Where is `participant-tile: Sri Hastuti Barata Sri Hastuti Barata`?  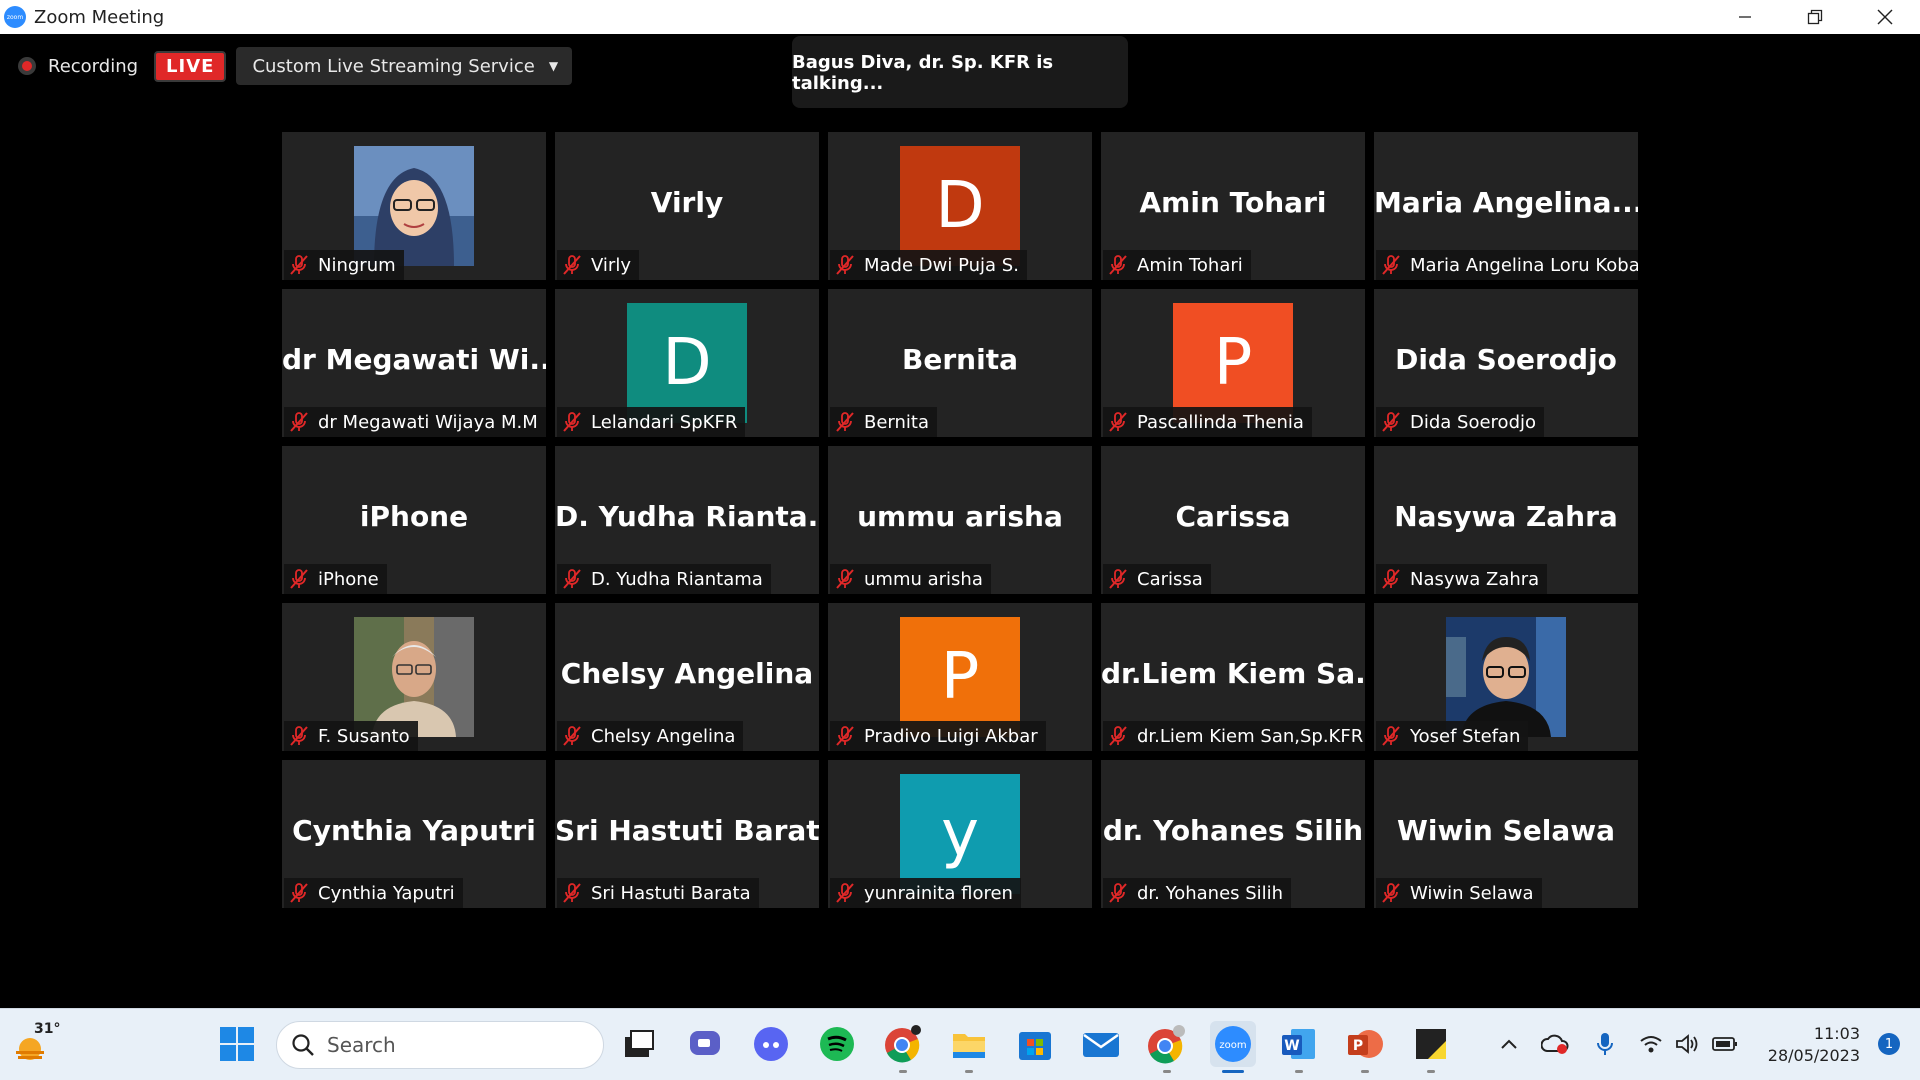 participant-tile: Sri Hastuti Barata Sri Hastuti Barata is located at coordinates (687, 834).